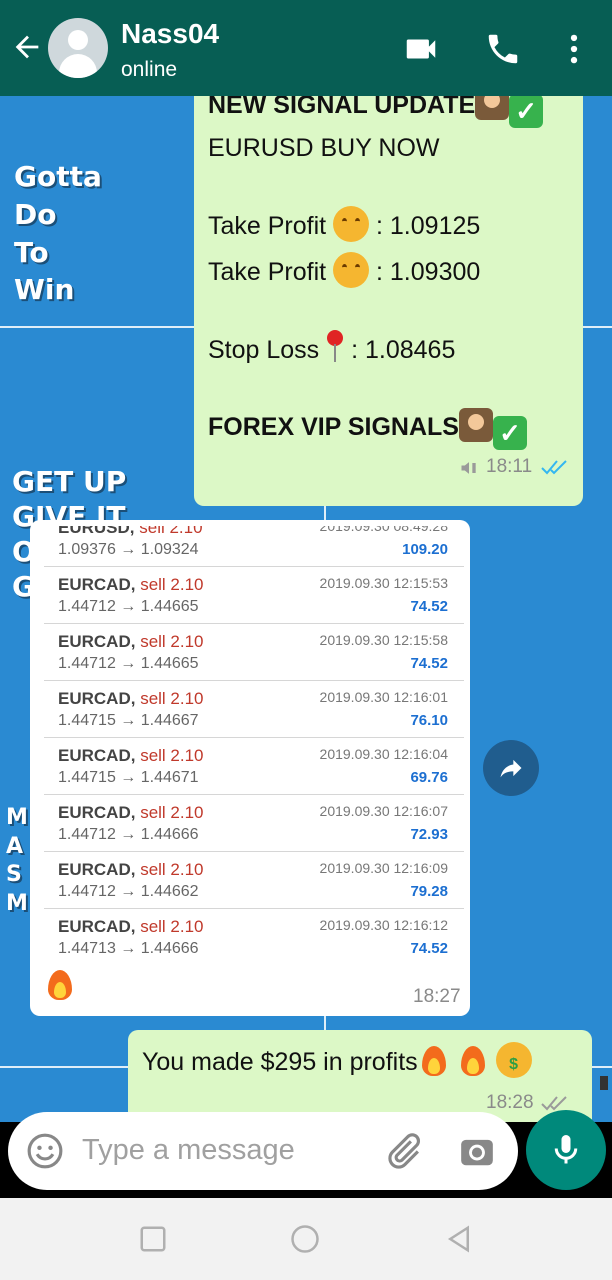 Image resolution: width=612 pixels, height=1280 pixels. Describe the element at coordinates (306, 48) in the screenshot. I see `chat-header: Nass04 online` at that location.